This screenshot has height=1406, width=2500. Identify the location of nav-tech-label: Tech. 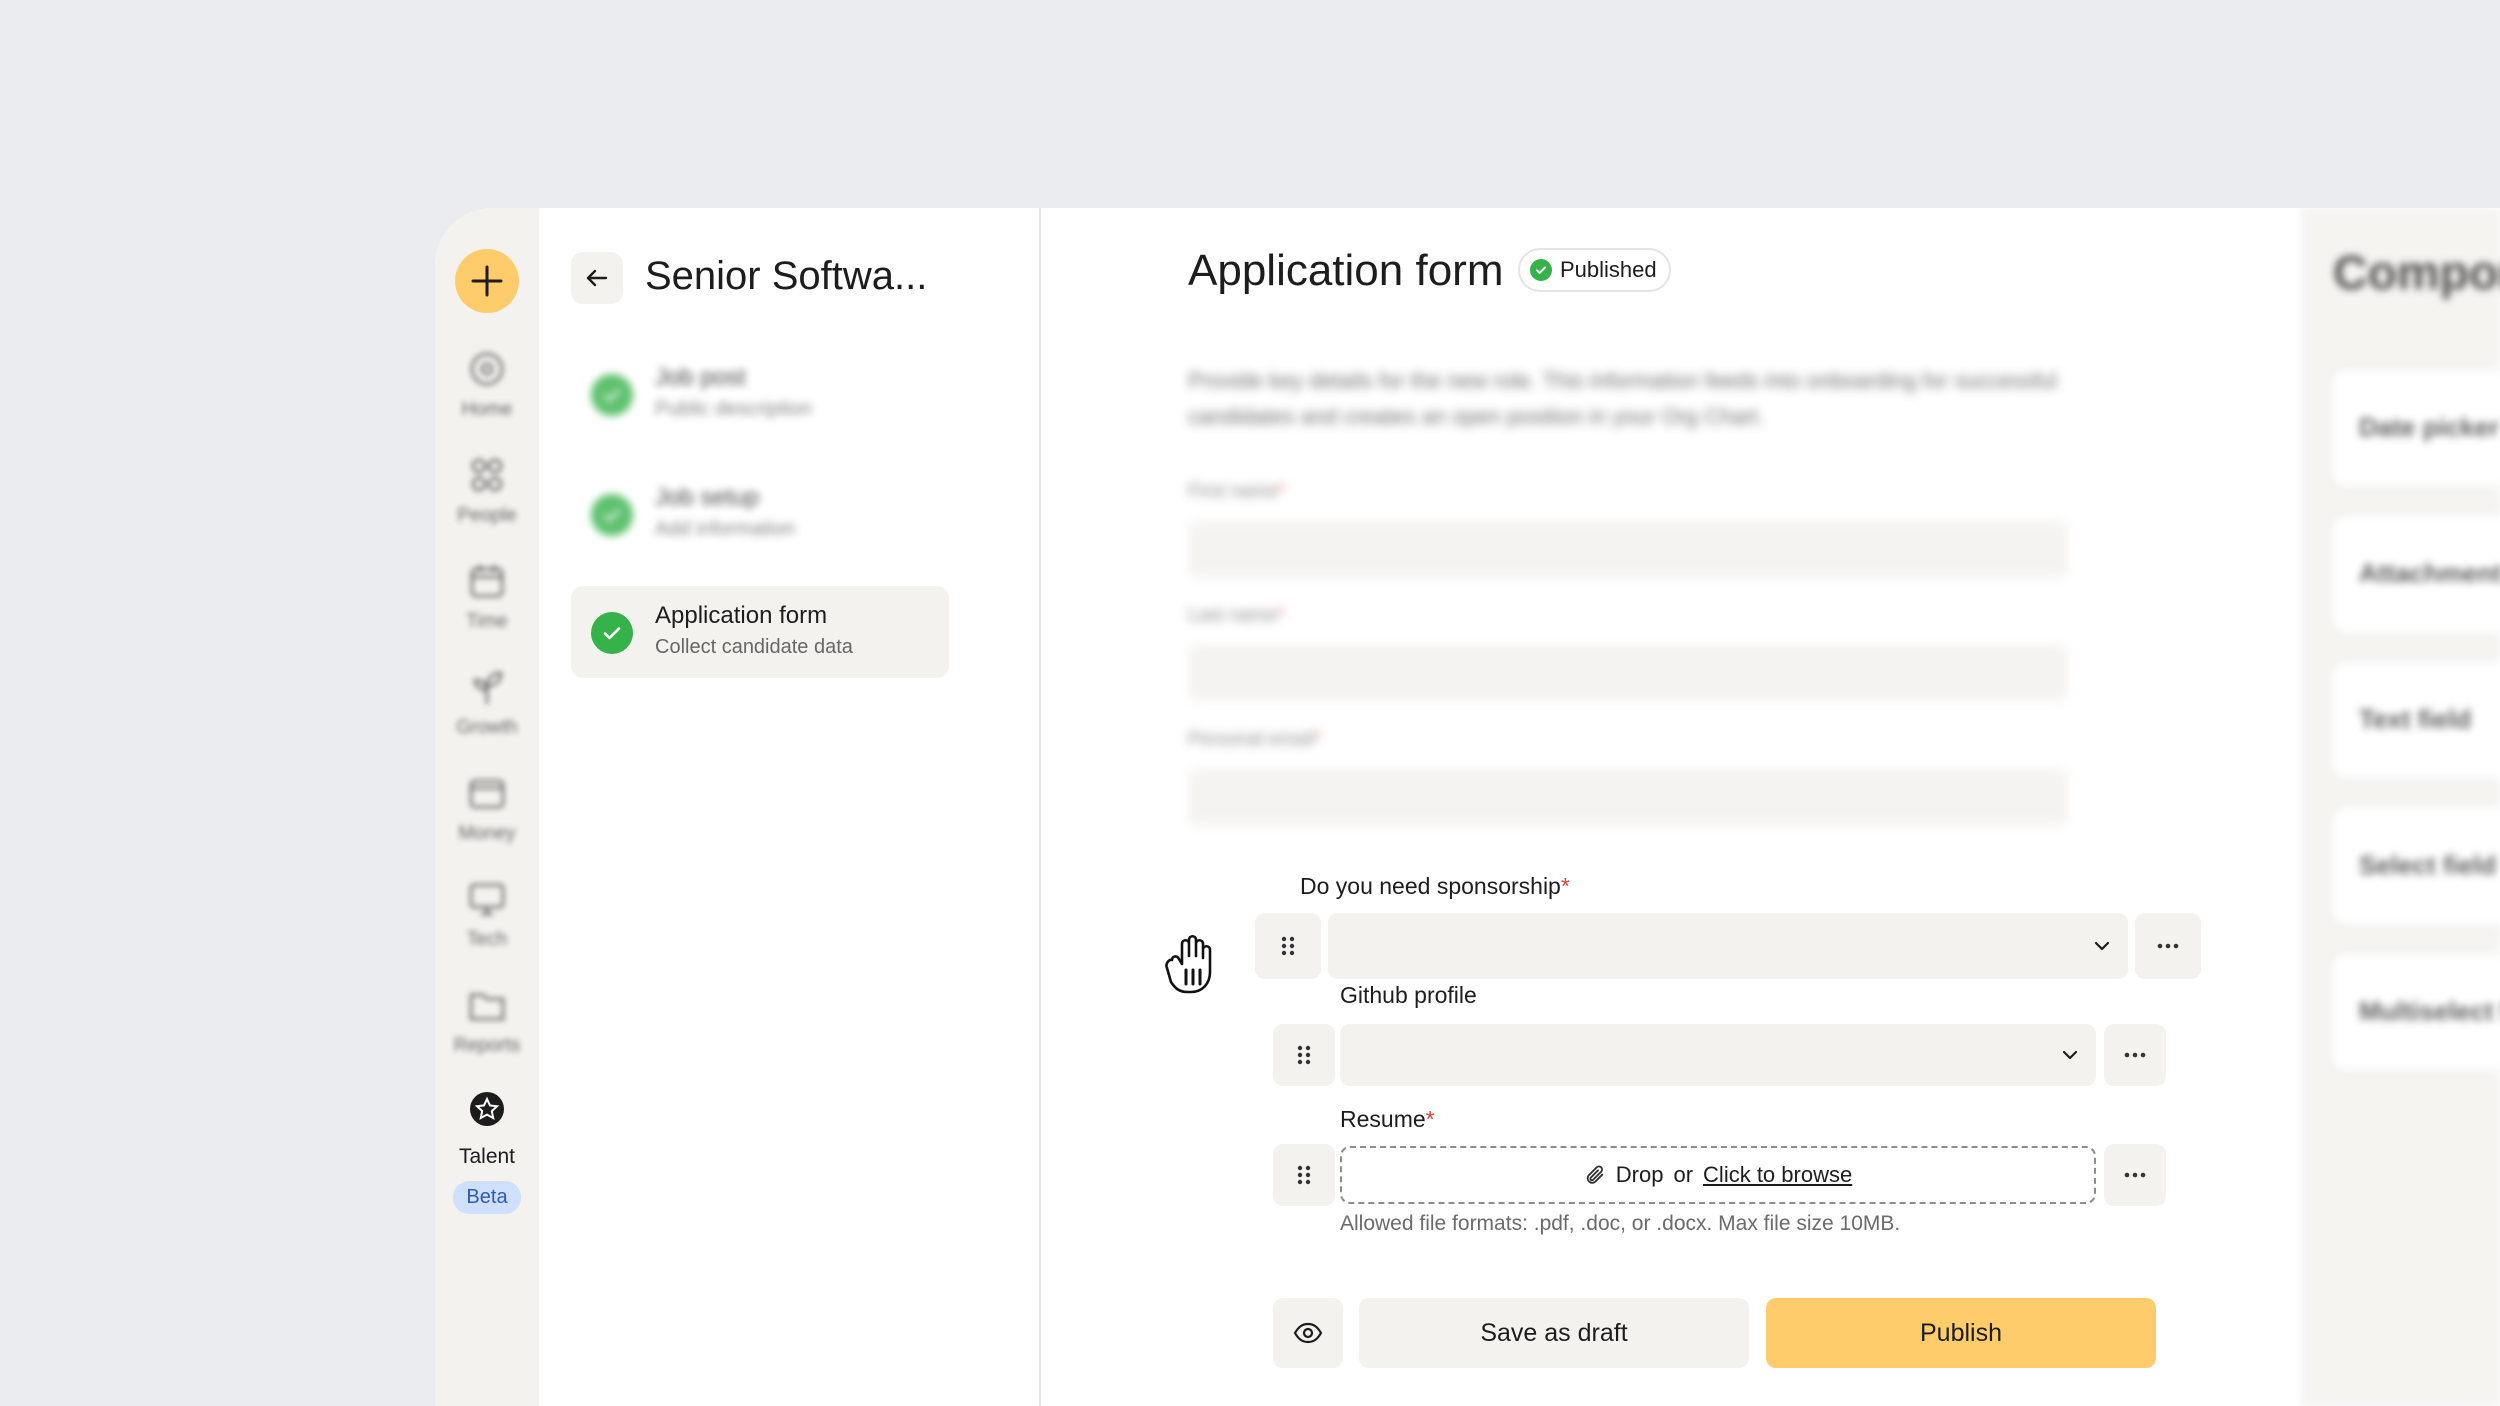
(487, 939).